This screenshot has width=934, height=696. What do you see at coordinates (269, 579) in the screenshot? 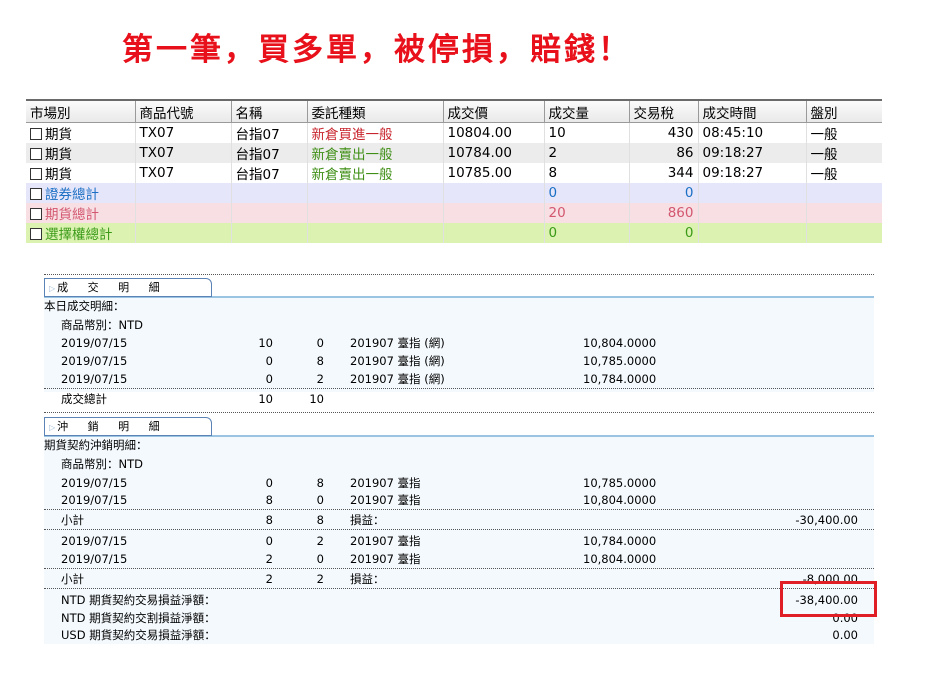
I see `buy-qty: 2` at bounding box center [269, 579].